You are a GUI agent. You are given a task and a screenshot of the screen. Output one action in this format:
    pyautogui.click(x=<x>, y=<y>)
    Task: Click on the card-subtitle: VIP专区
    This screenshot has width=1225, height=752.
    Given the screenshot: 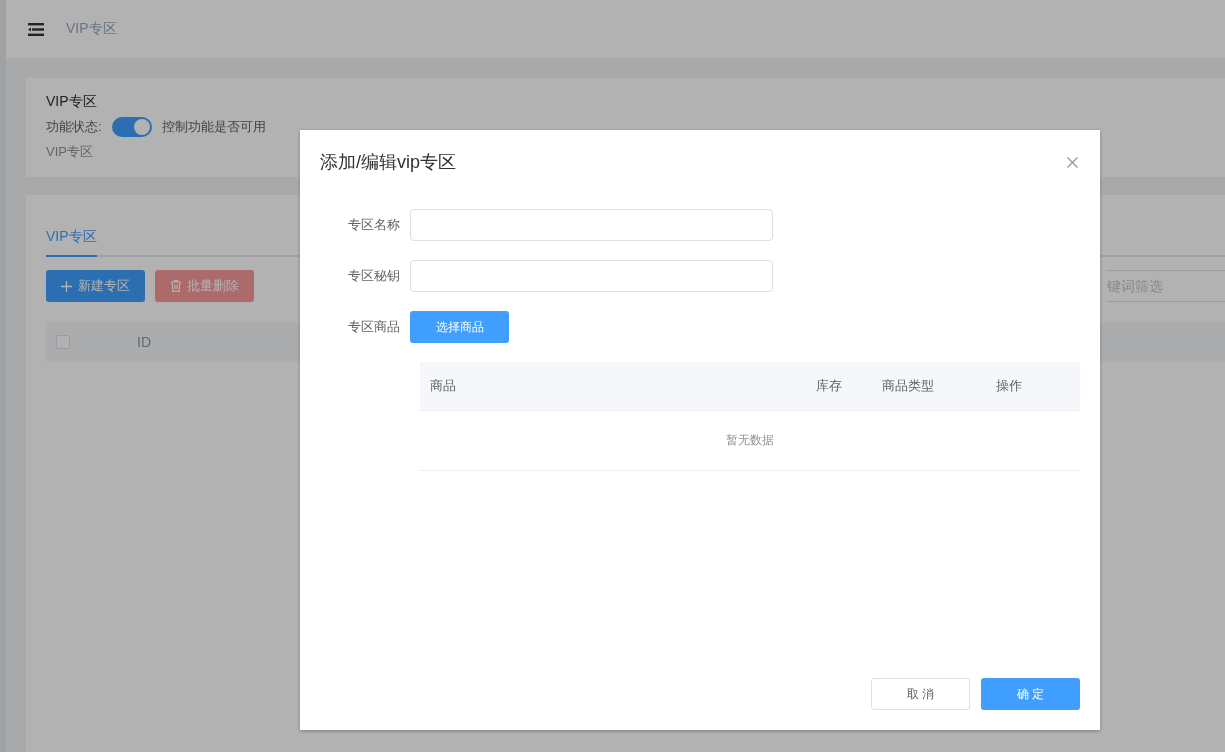 What is the action you would take?
    pyautogui.click(x=70, y=152)
    